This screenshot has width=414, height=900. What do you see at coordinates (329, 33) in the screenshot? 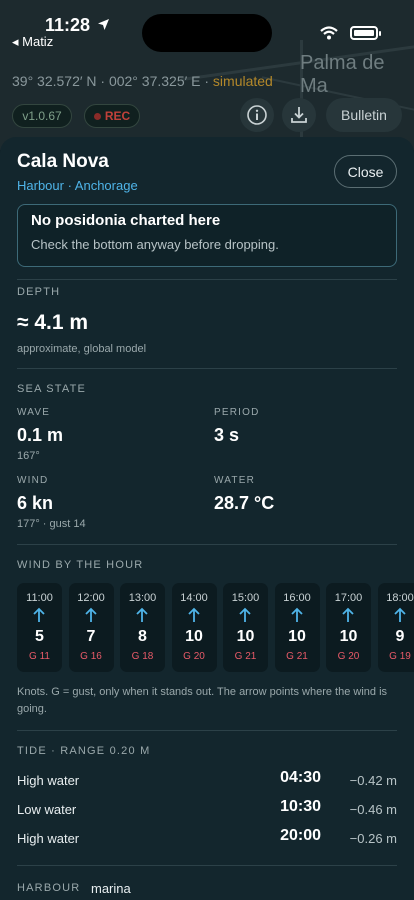
I see `wifi-icon` at bounding box center [329, 33].